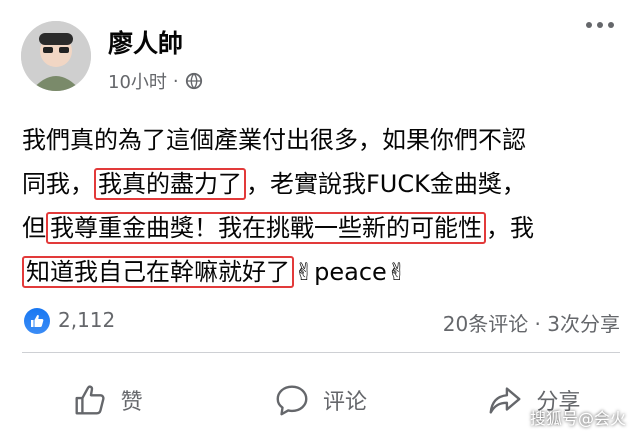  What do you see at coordinates (34, 228) in the screenshot?
I see `post-text-segment: 但` at bounding box center [34, 228].